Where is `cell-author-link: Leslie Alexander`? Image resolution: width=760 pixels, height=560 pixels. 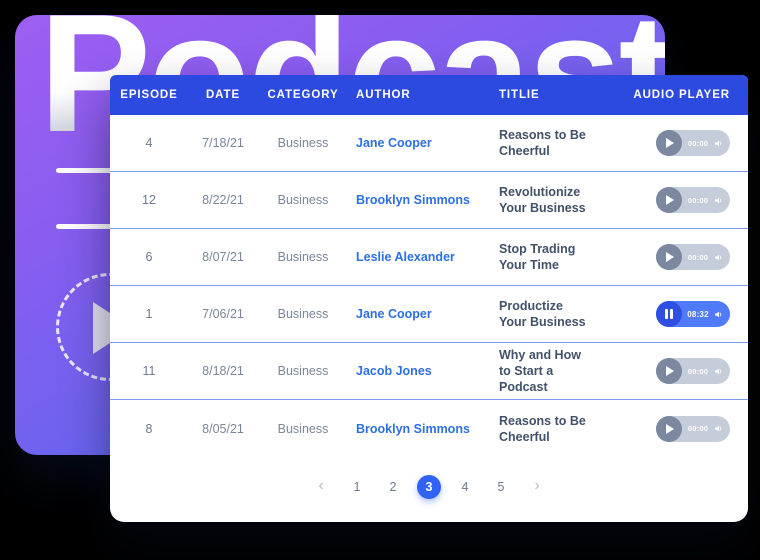
cell-author-link: Leslie Alexander is located at coordinates (414, 257).